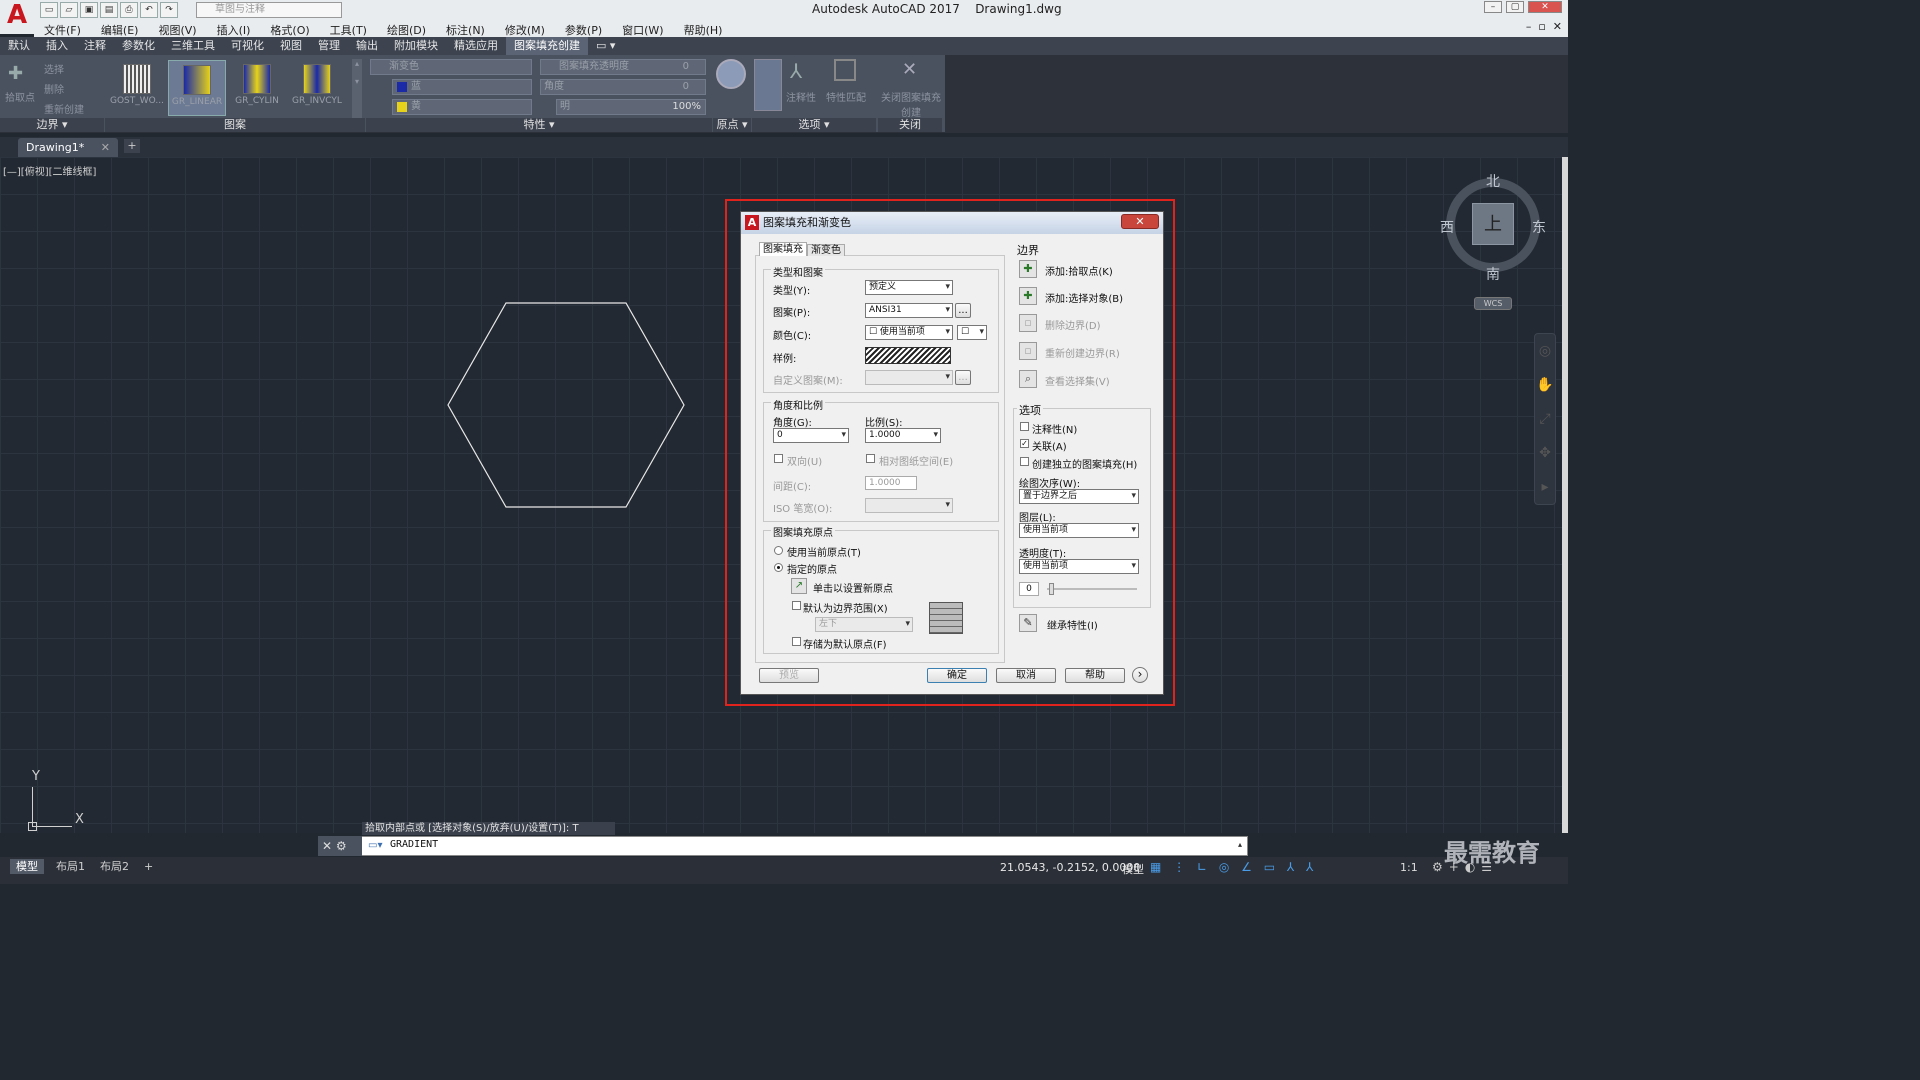 This screenshot has height=1080, width=1920. What do you see at coordinates (1028, 379) in the screenshot?
I see `view-selections-icon: ⌕` at bounding box center [1028, 379].